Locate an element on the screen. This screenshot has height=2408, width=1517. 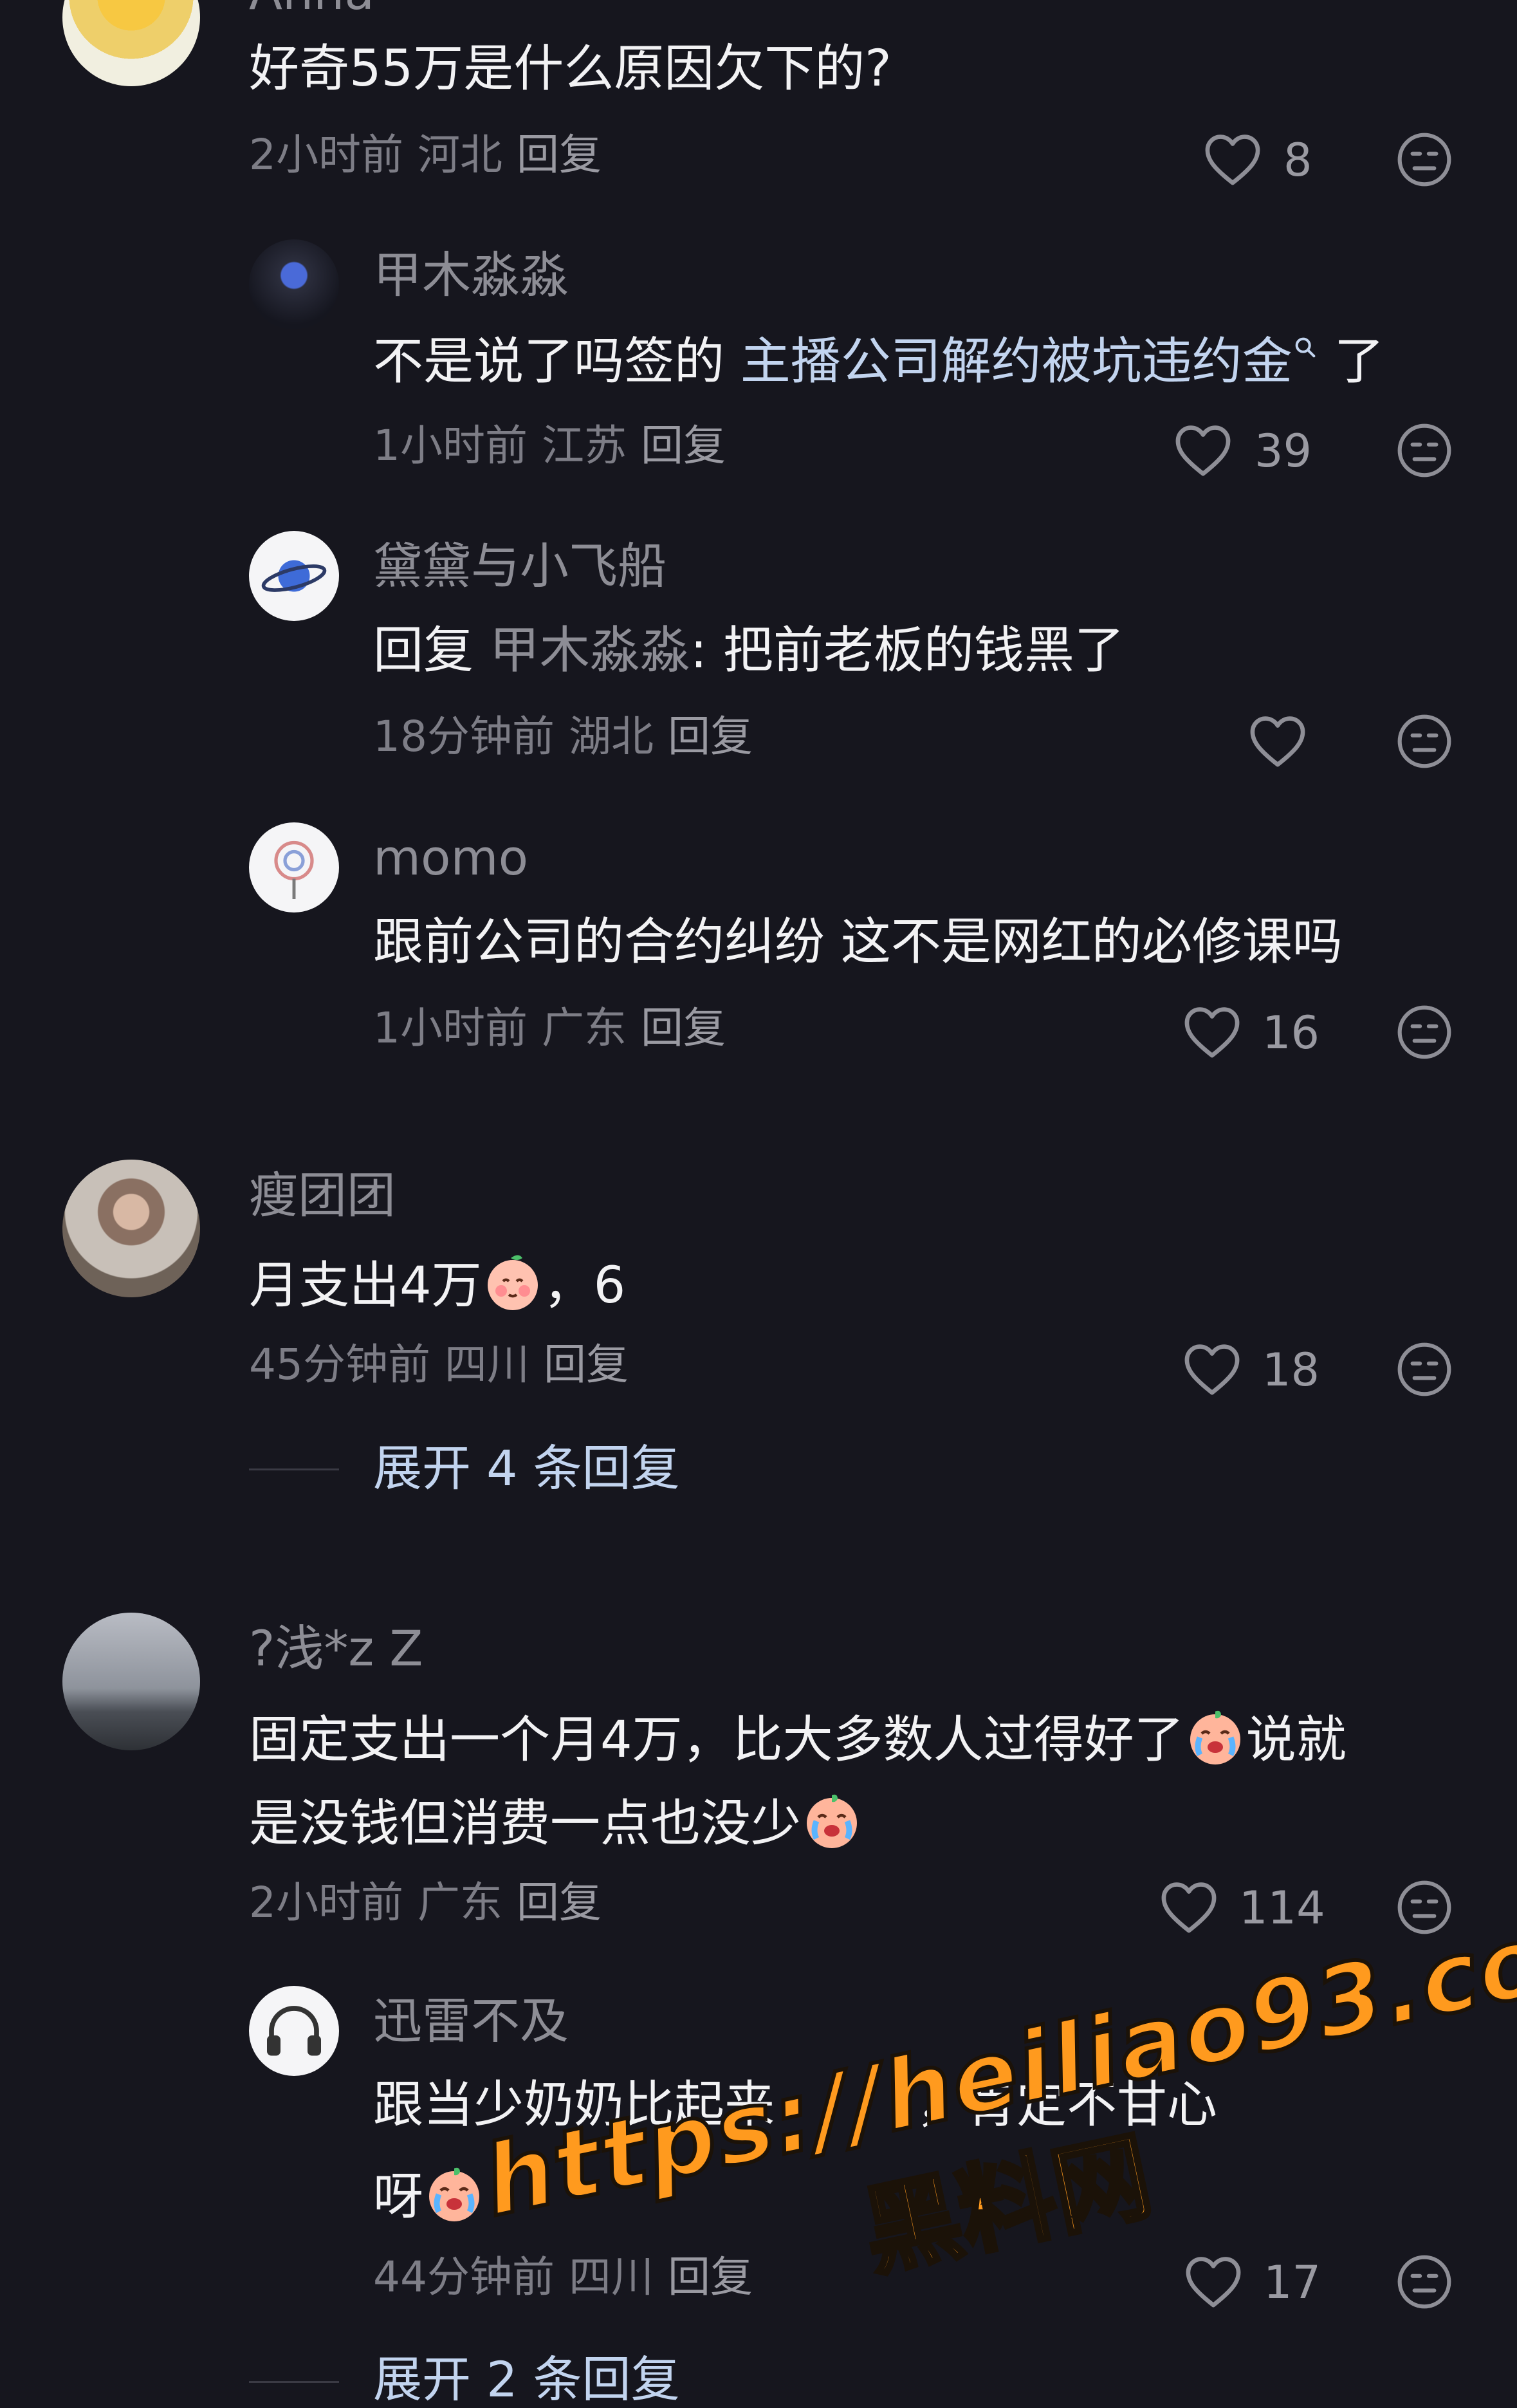
like-count: 114 is located at coordinates (1282, 1908).